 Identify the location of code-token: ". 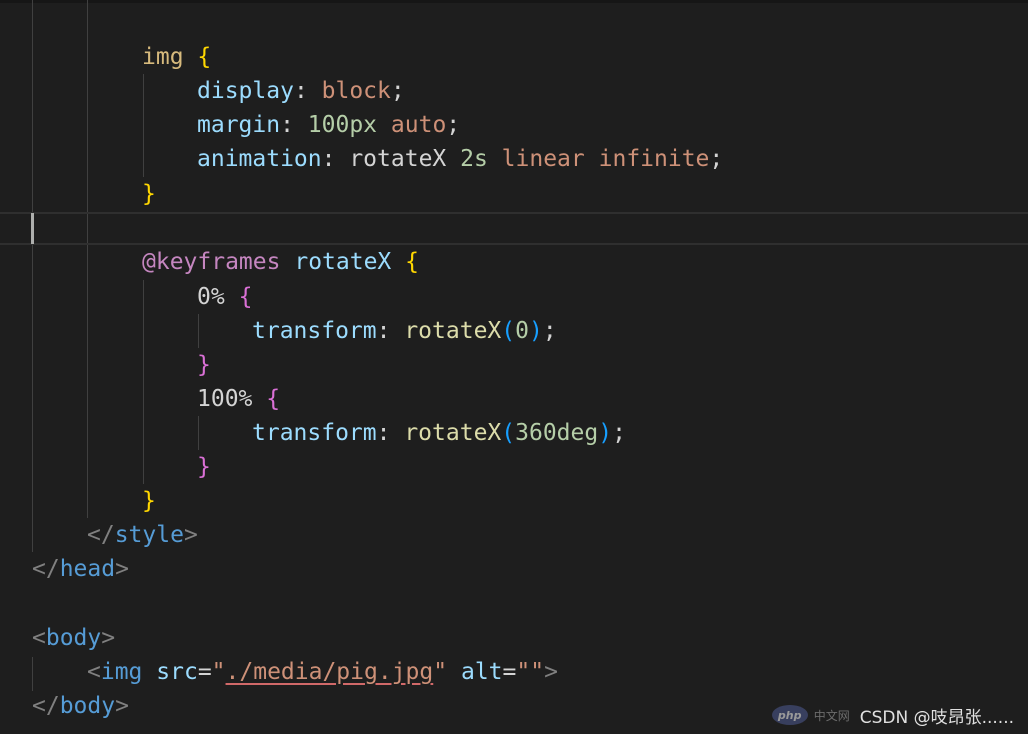
(218, 672).